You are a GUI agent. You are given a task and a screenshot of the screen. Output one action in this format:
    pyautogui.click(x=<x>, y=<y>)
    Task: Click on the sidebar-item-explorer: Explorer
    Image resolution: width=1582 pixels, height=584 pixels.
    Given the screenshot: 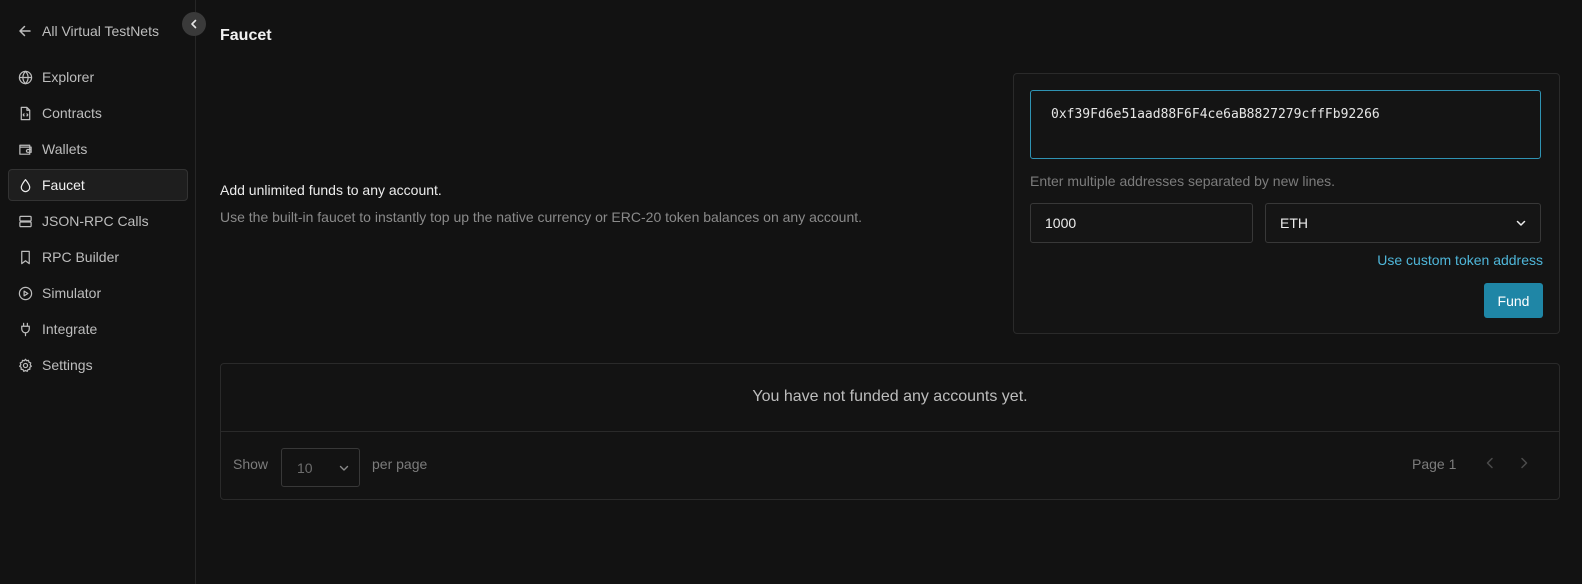 What is the action you would take?
    pyautogui.click(x=98, y=77)
    